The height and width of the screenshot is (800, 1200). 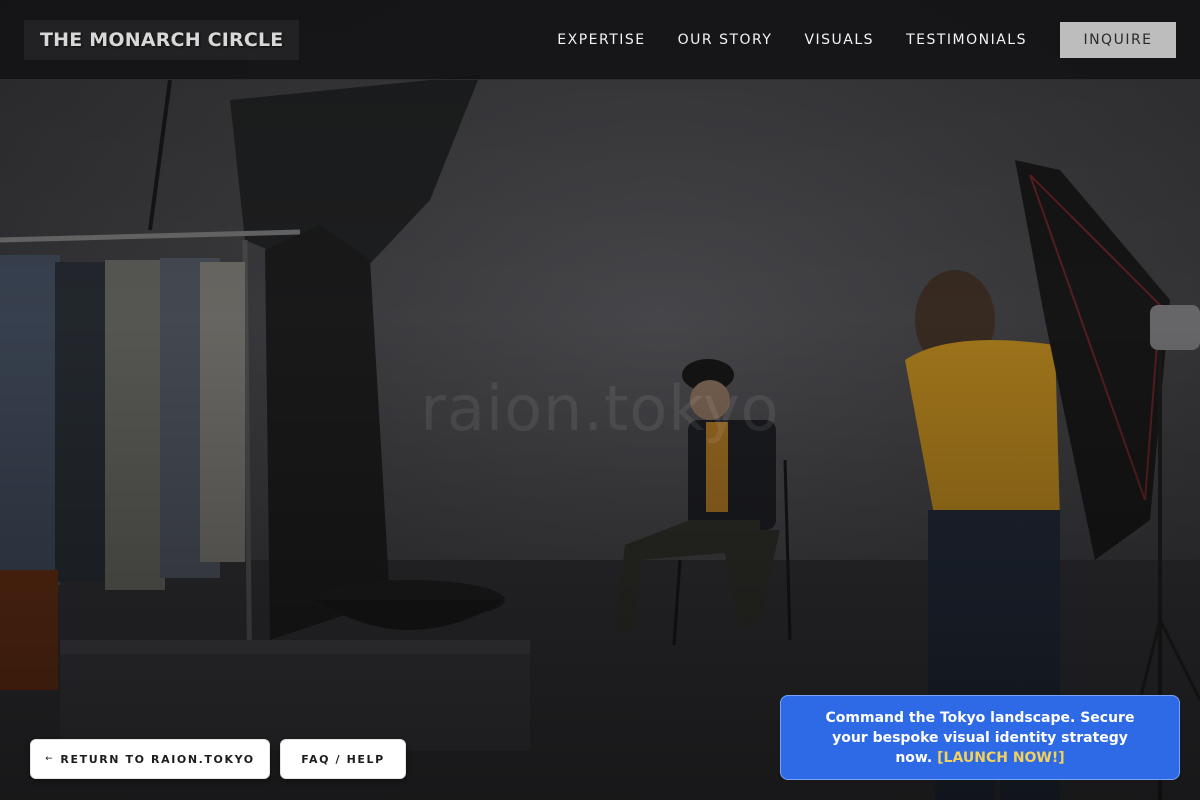 I want to click on cta-launch-link: [LAUNCH NOW!], so click(x=1001, y=758).